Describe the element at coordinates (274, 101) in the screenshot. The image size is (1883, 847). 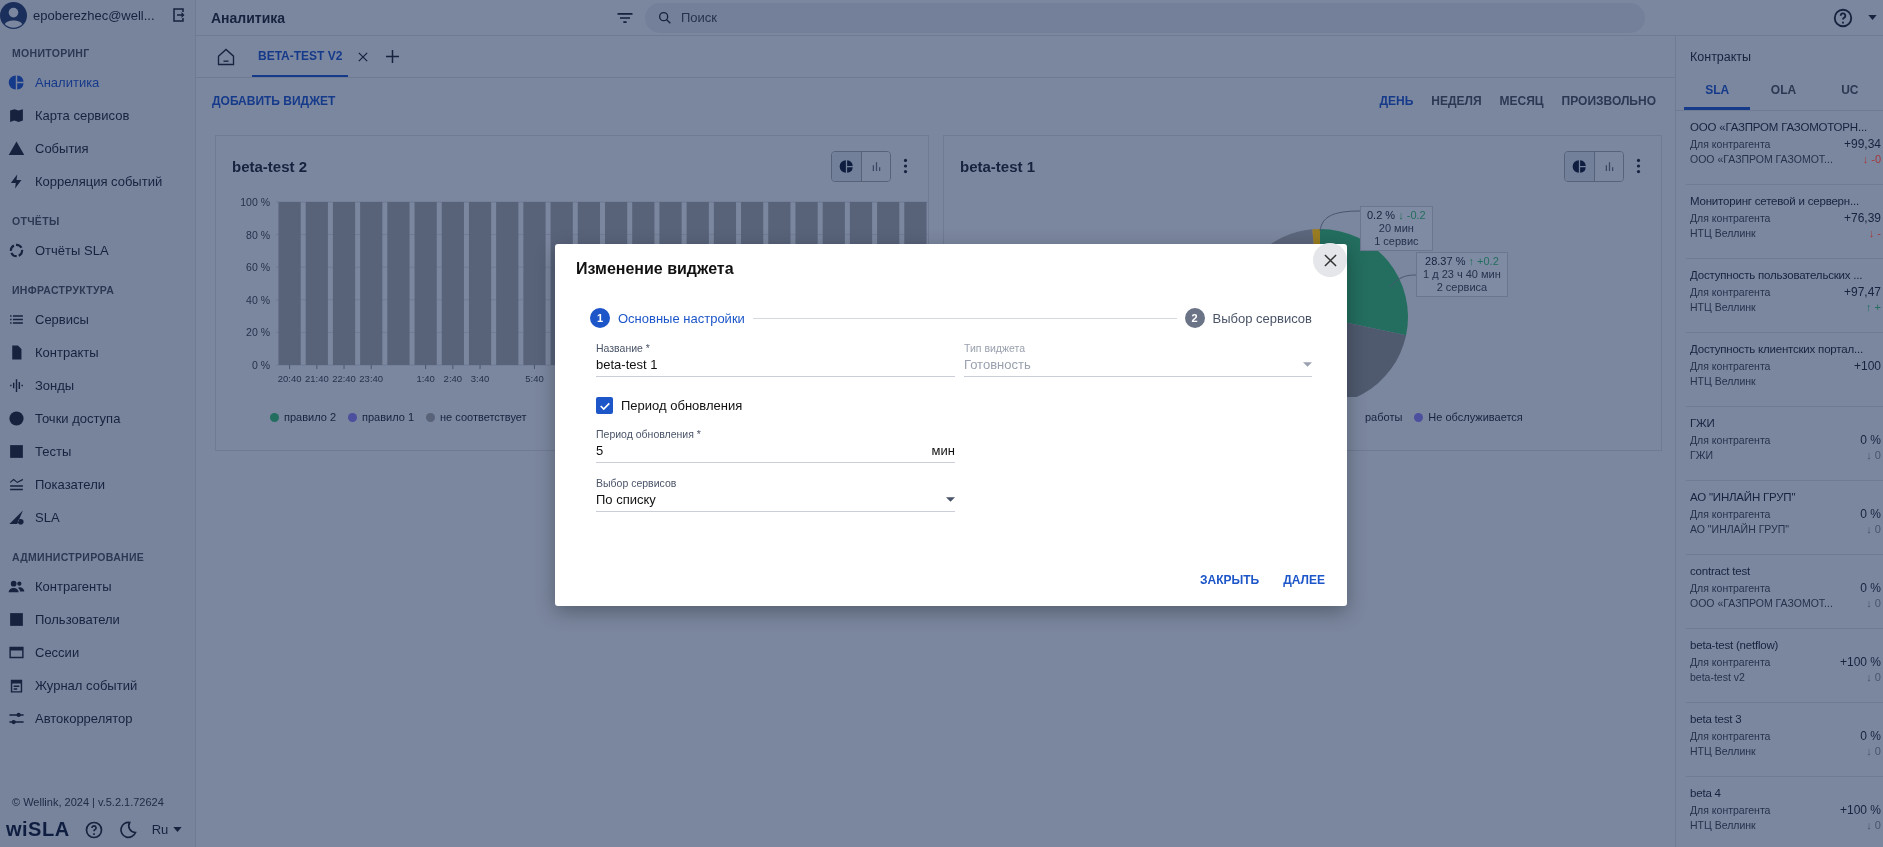
I see `add-widget-button: ДОБАВИТЬ ВИДЖЕТ` at that location.